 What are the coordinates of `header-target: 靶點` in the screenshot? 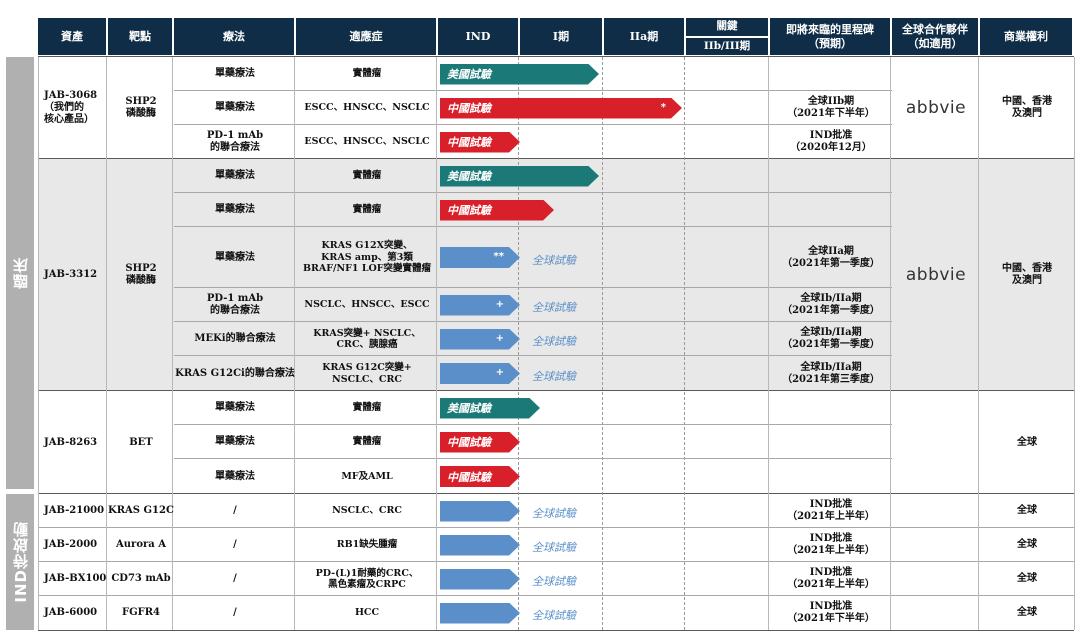 It's located at (140, 36).